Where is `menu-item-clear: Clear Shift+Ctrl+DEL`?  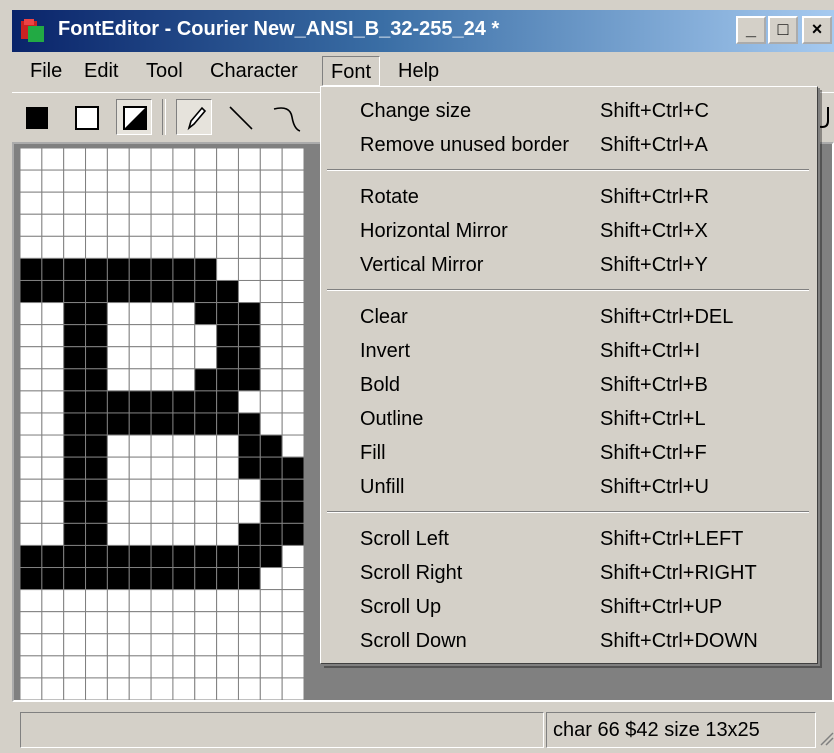
menu-item-clear: Clear Shift+Ctrl+DEL is located at coordinates (568, 317).